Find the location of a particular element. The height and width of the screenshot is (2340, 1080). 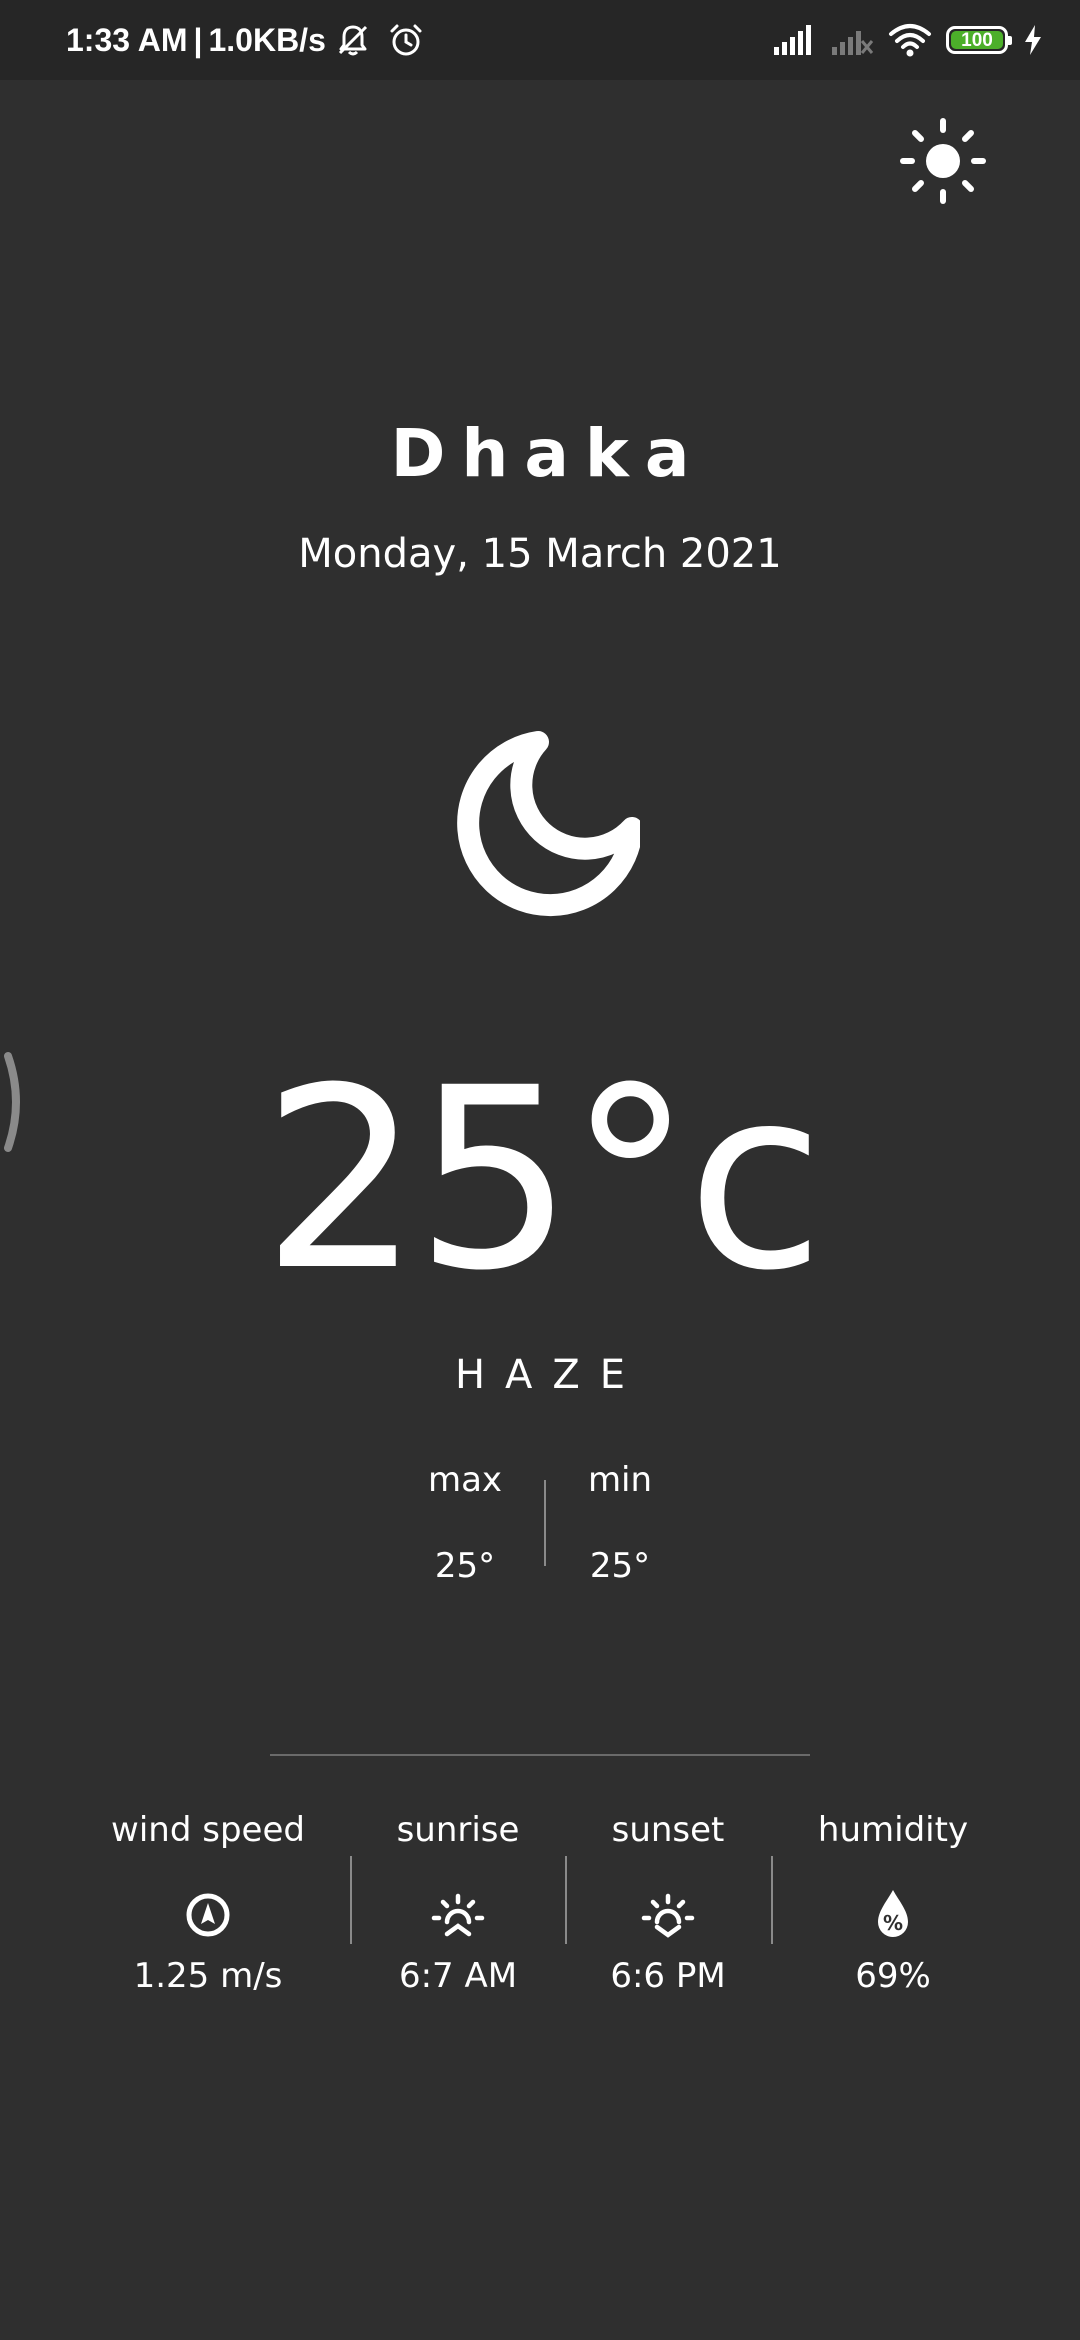

temperature-range: max 25° min 25° is located at coordinates (540, 1522).